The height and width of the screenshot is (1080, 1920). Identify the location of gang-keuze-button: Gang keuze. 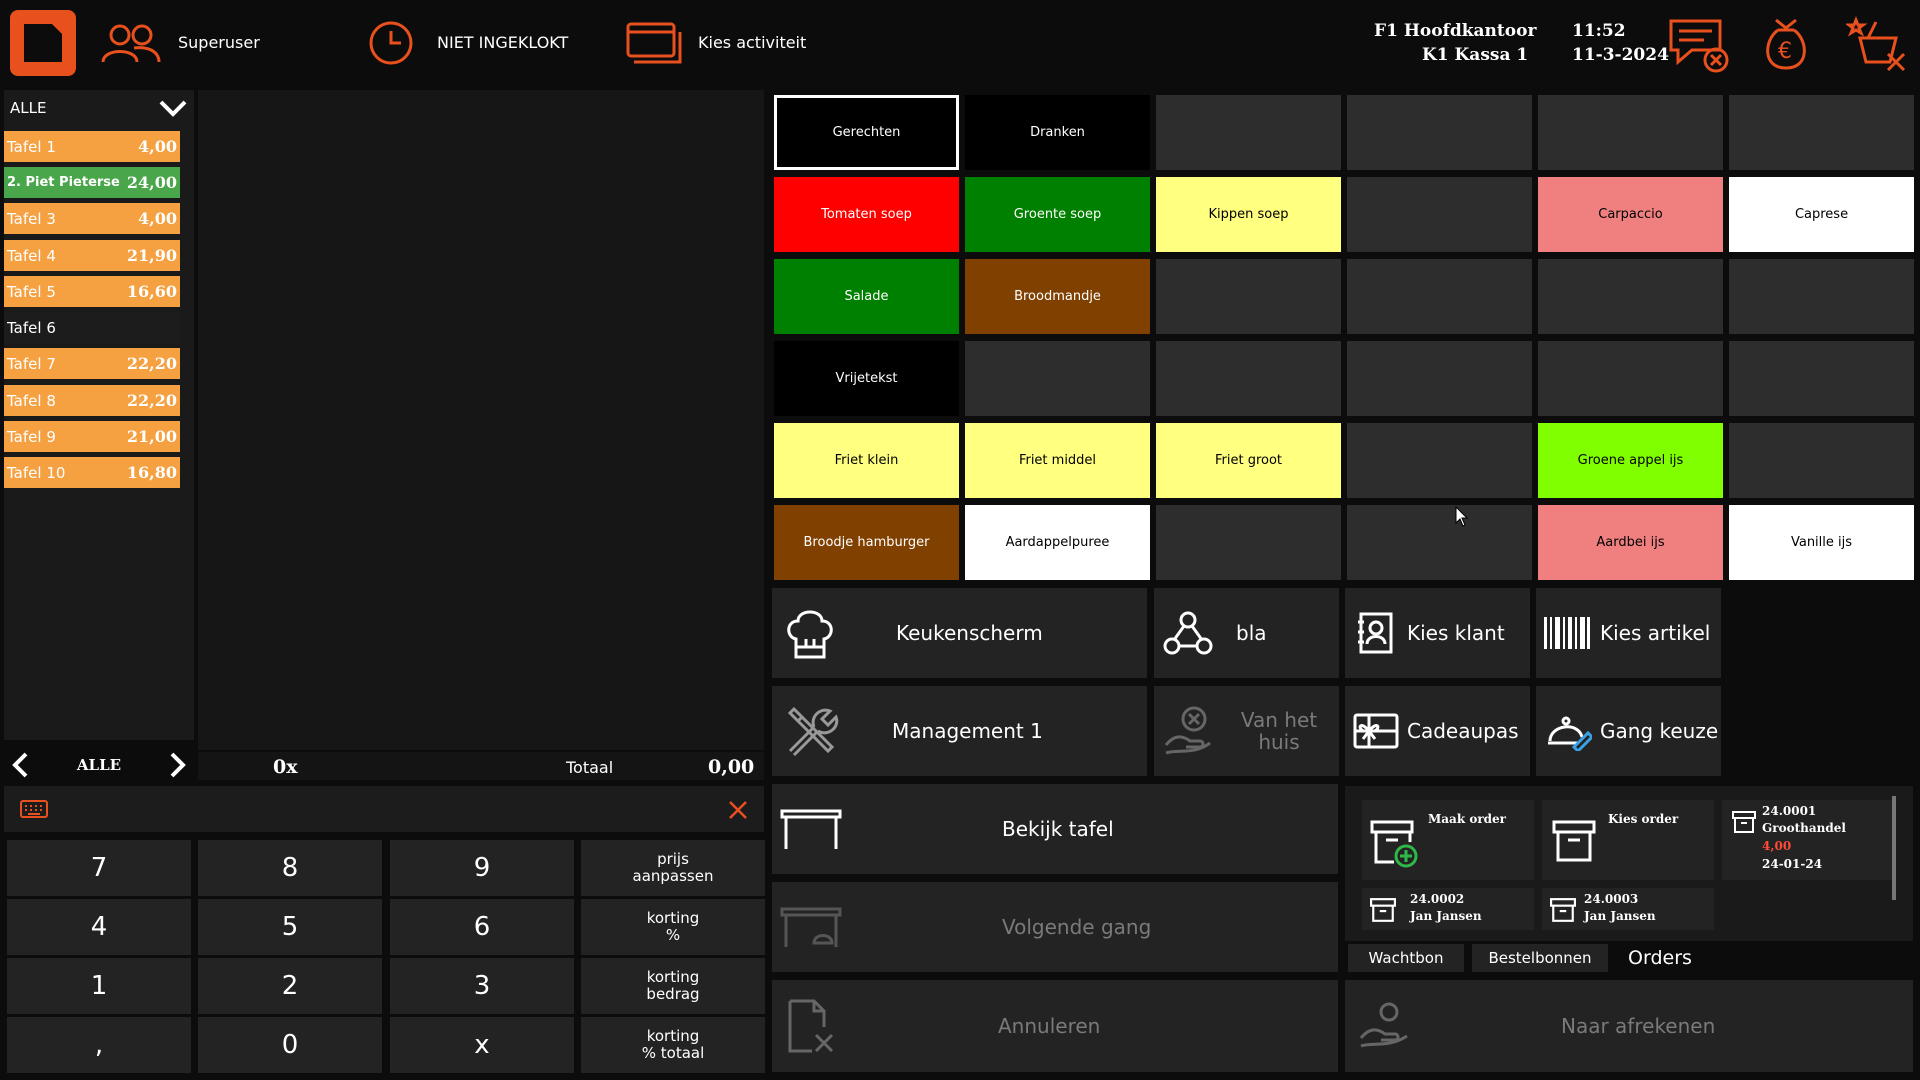
(1628, 731).